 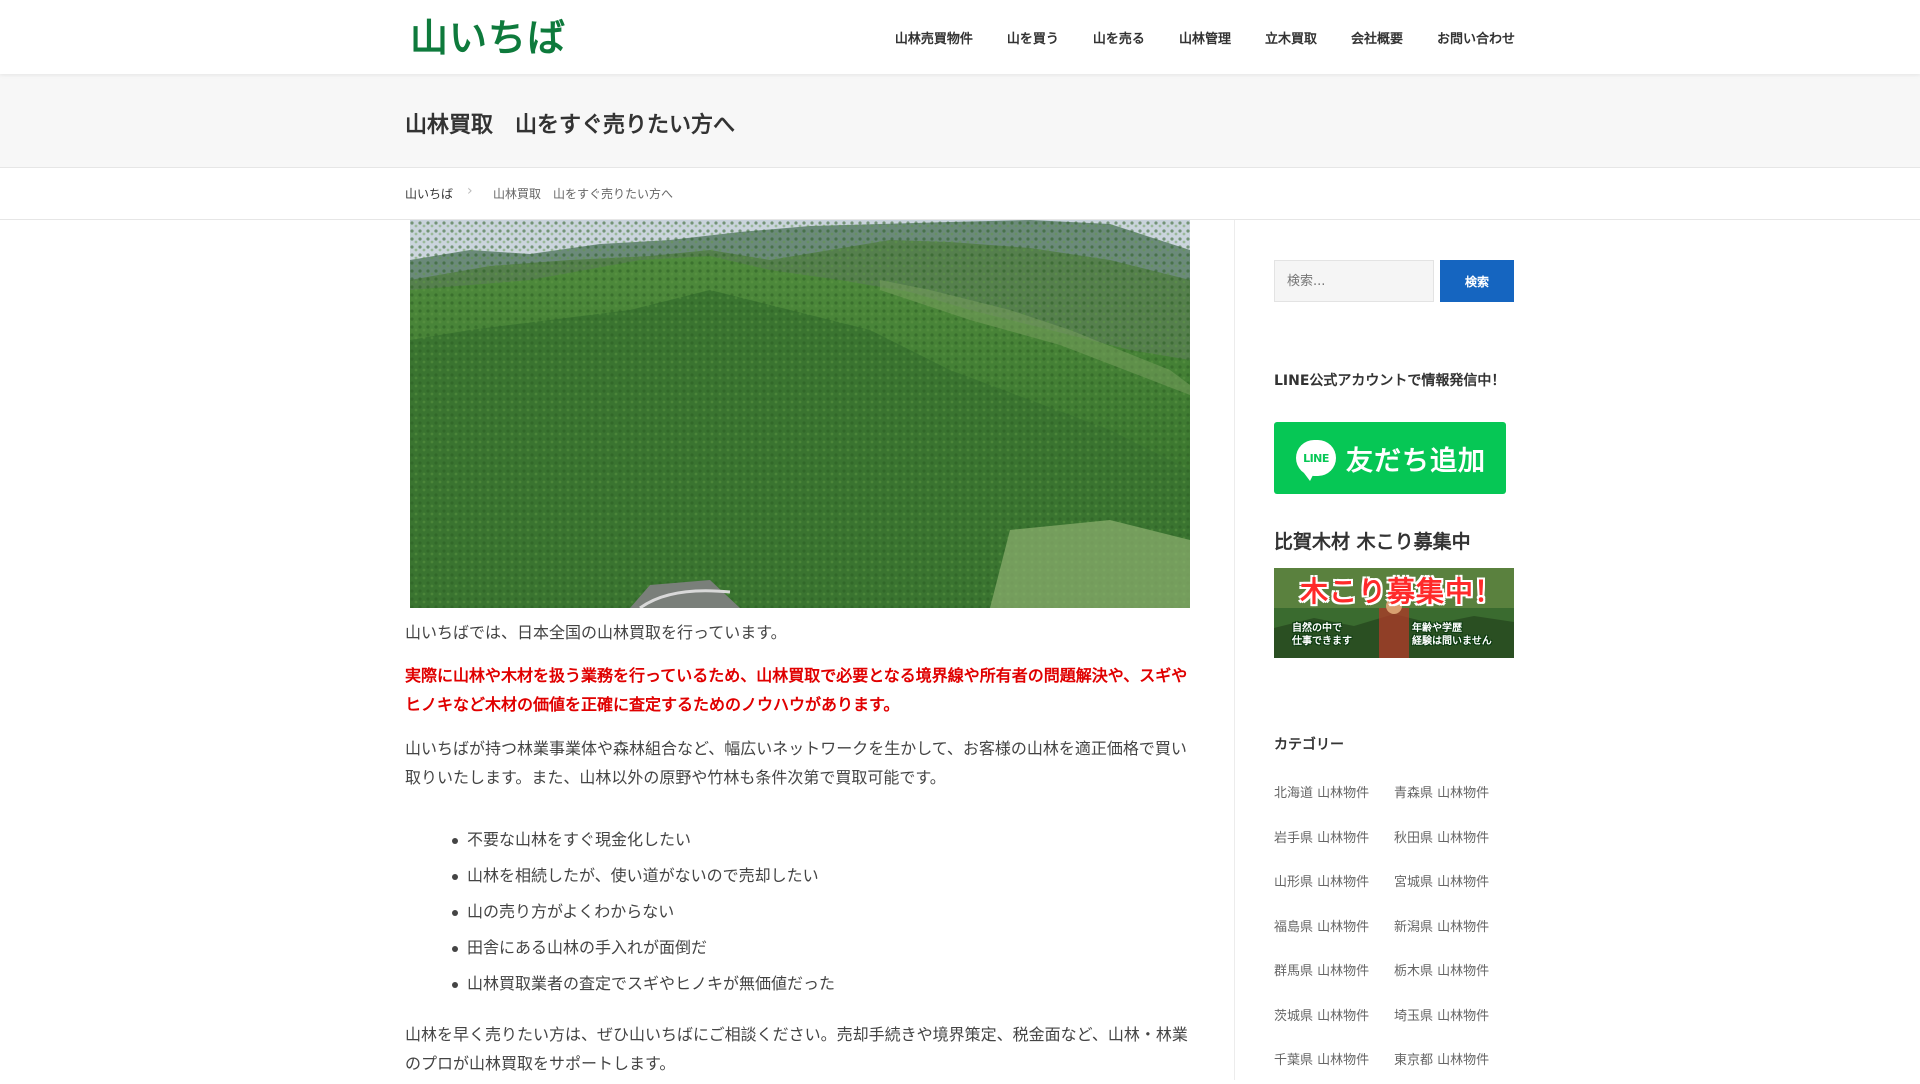 I want to click on line-heading: LINE公式アカウントで情報発信中！, so click(x=1390, y=381).